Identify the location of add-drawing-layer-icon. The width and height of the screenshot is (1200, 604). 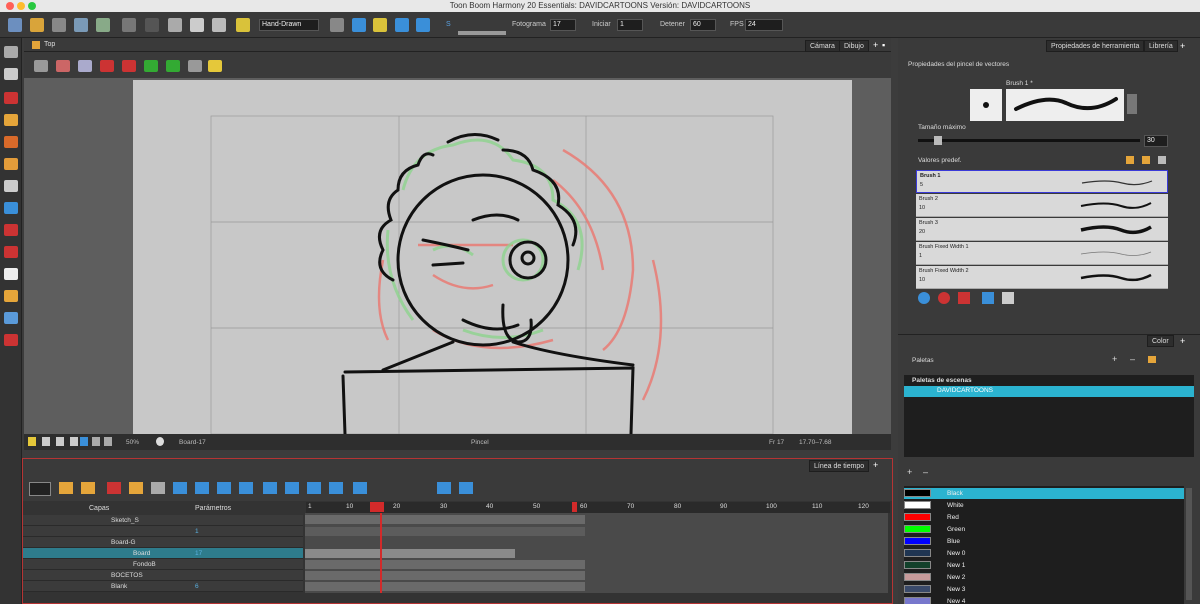
(66, 488).